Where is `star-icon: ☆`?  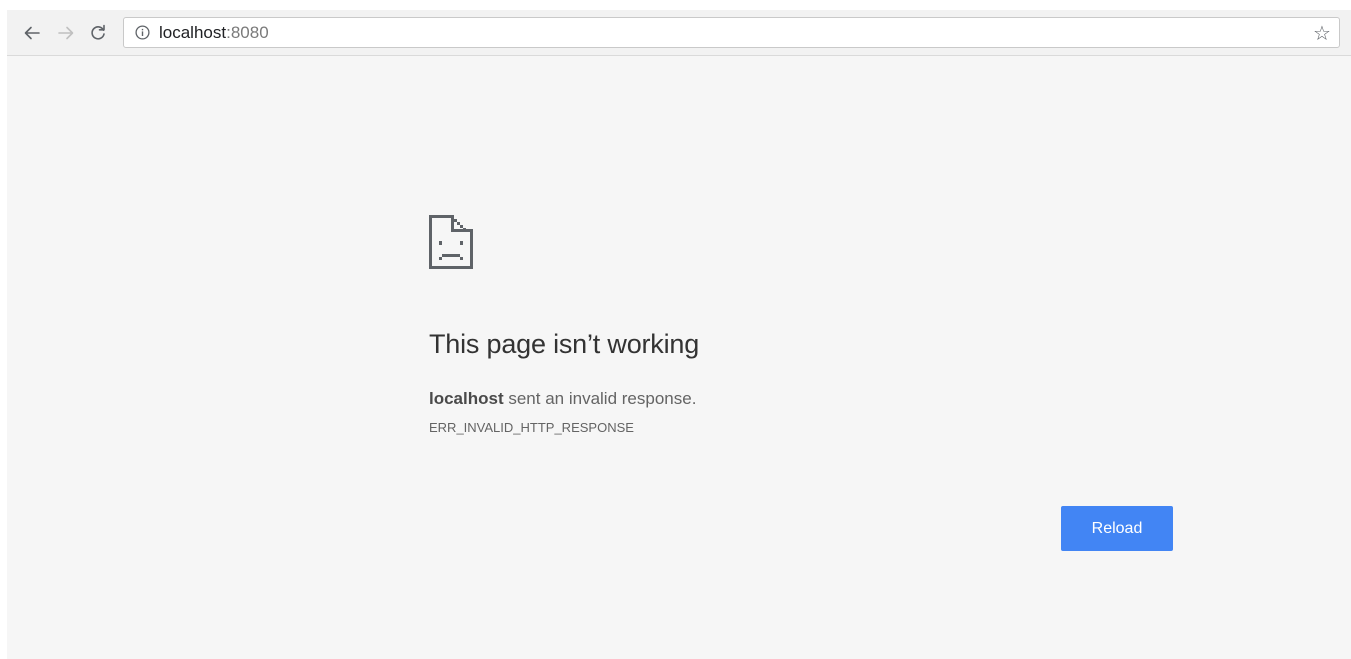 star-icon: ☆ is located at coordinates (1322, 33).